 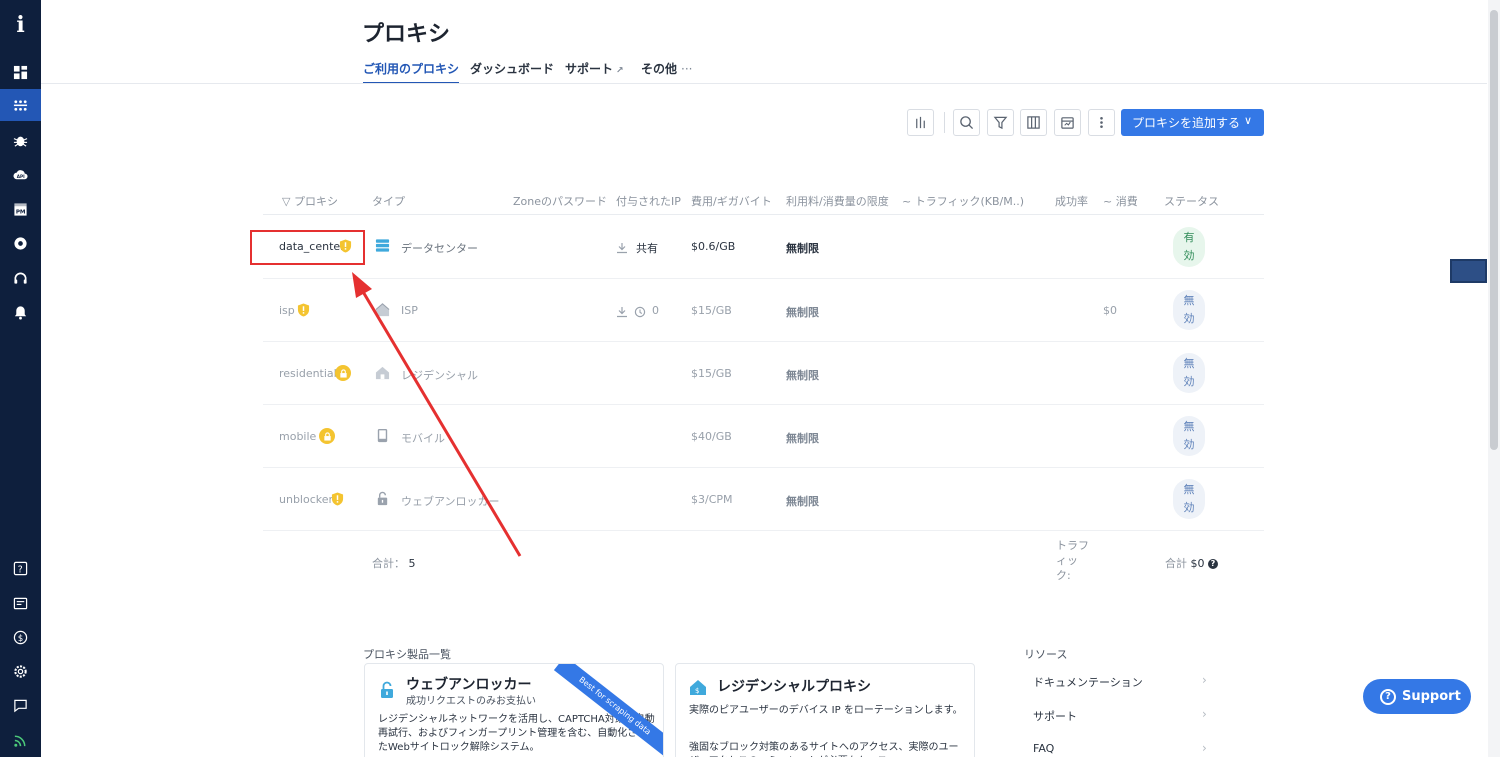 What do you see at coordinates (1191, 201) in the screenshot?
I see `column-header-status: ステータス` at bounding box center [1191, 201].